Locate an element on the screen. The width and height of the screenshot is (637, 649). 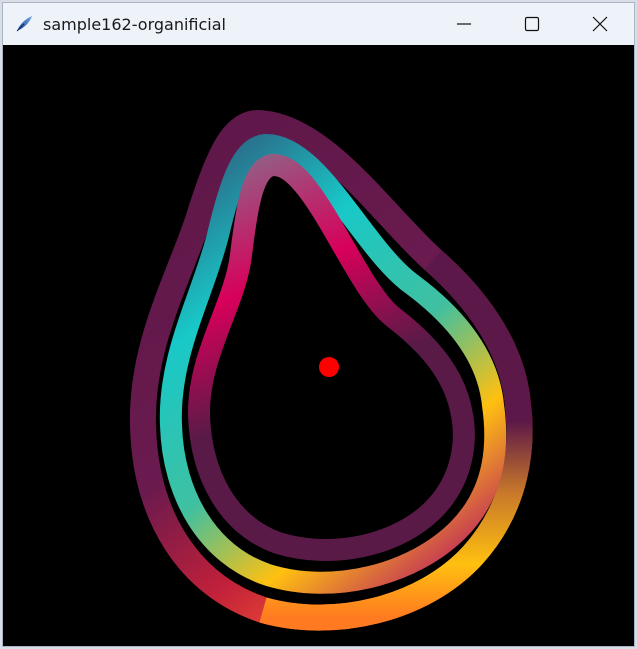
close-icon is located at coordinates (600, 24).